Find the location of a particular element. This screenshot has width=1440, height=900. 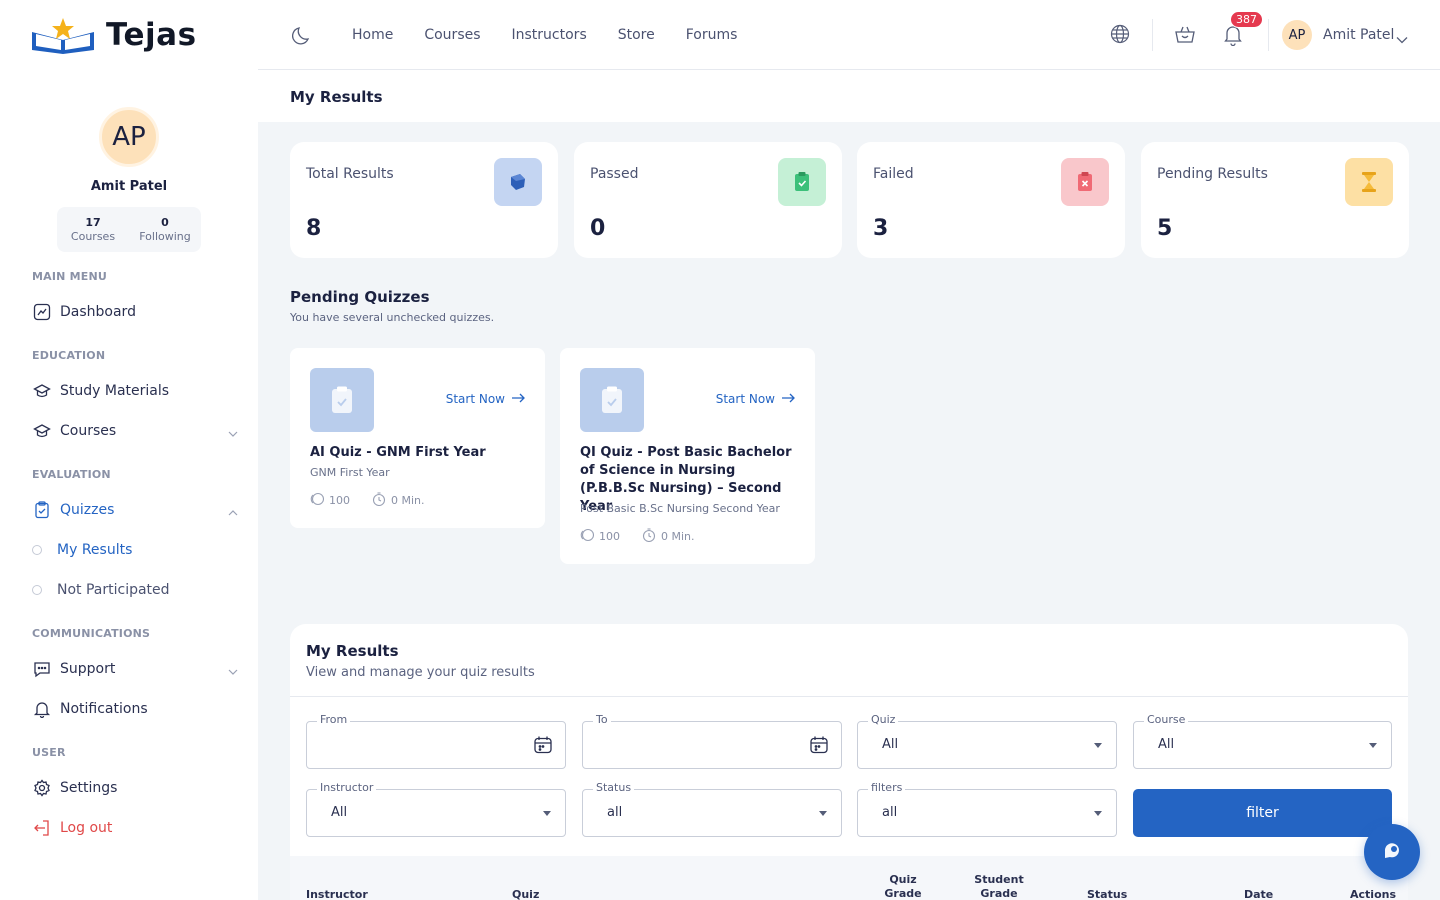

field-label: From is located at coordinates (334, 719).